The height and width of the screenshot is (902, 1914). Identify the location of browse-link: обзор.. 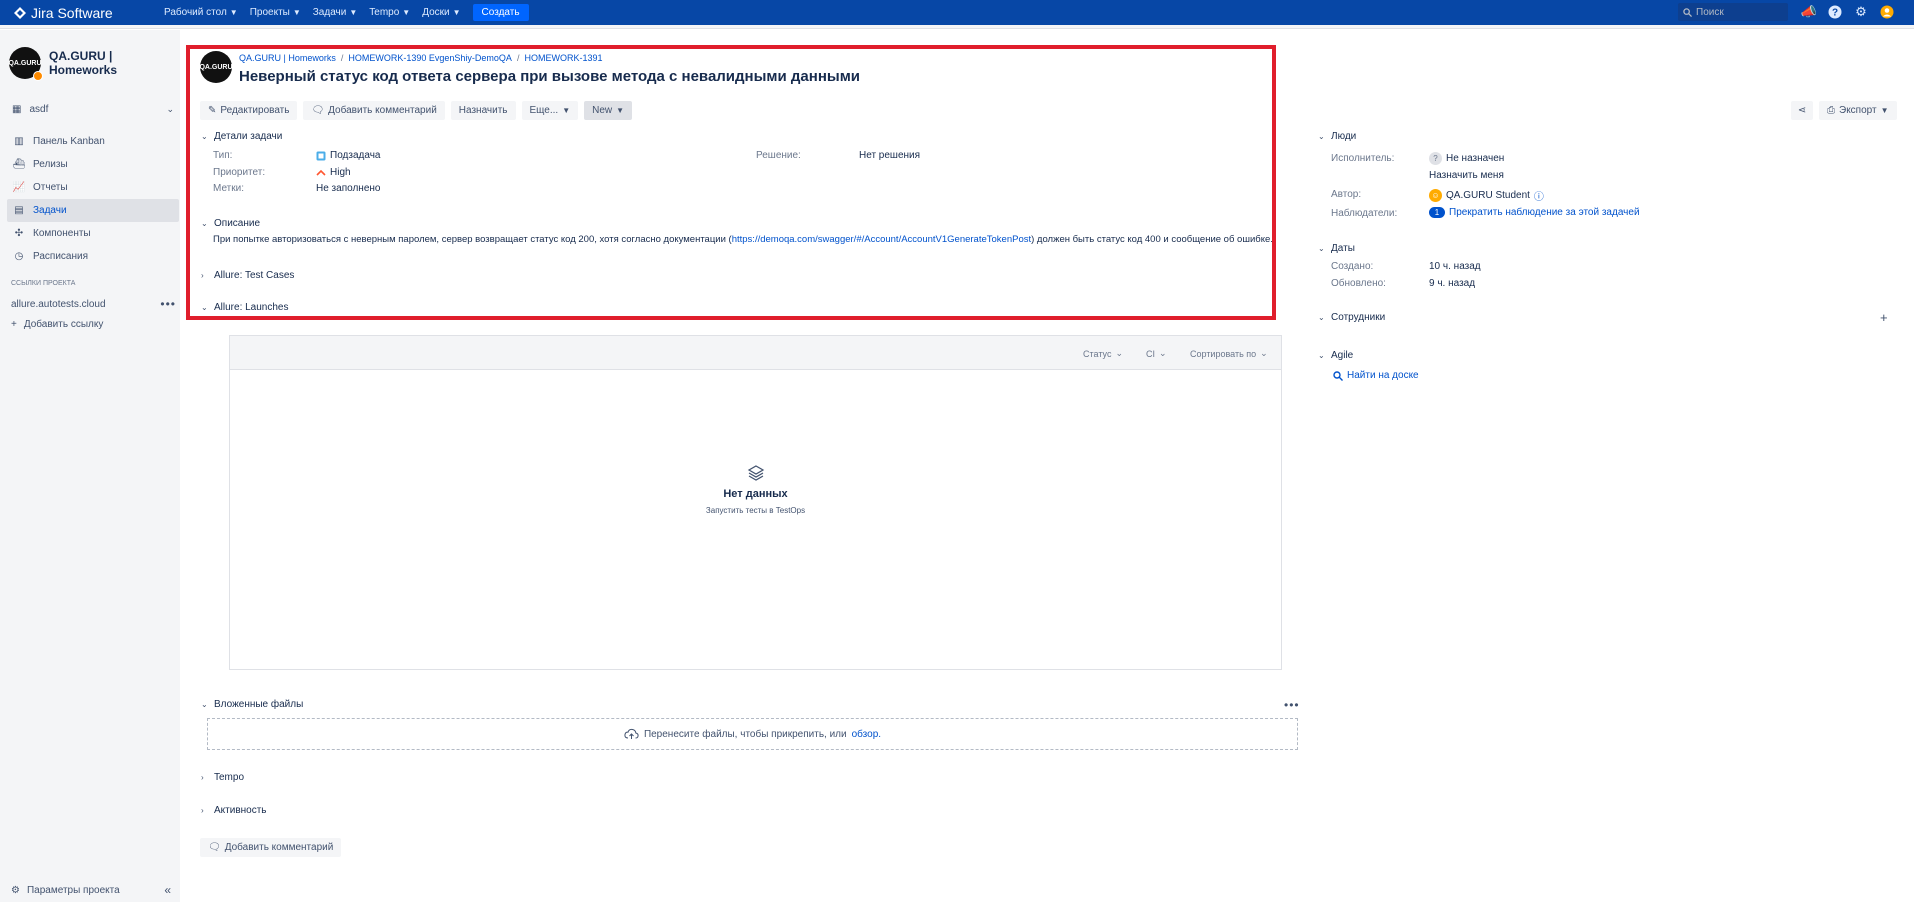
(866, 734).